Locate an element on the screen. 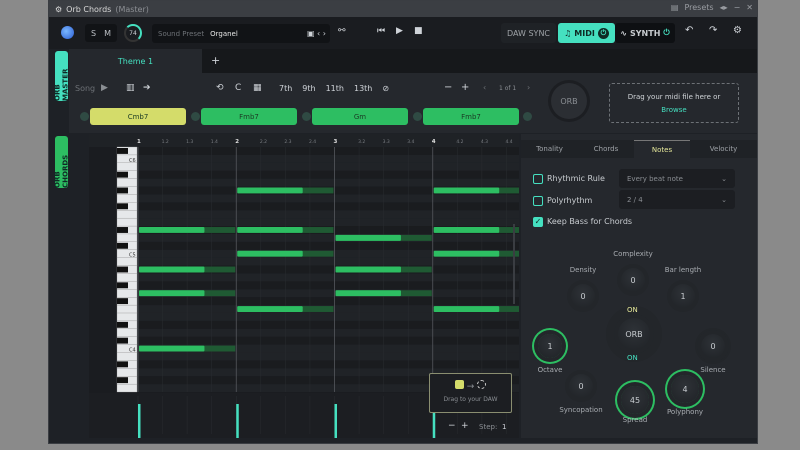  silence-knob: 0 is located at coordinates (713, 346).